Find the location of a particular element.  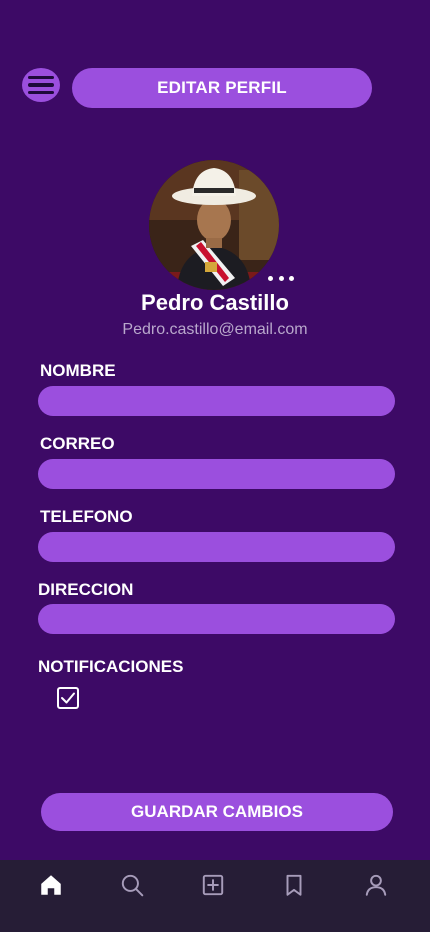

correo-label: CORREO is located at coordinates (77, 443).